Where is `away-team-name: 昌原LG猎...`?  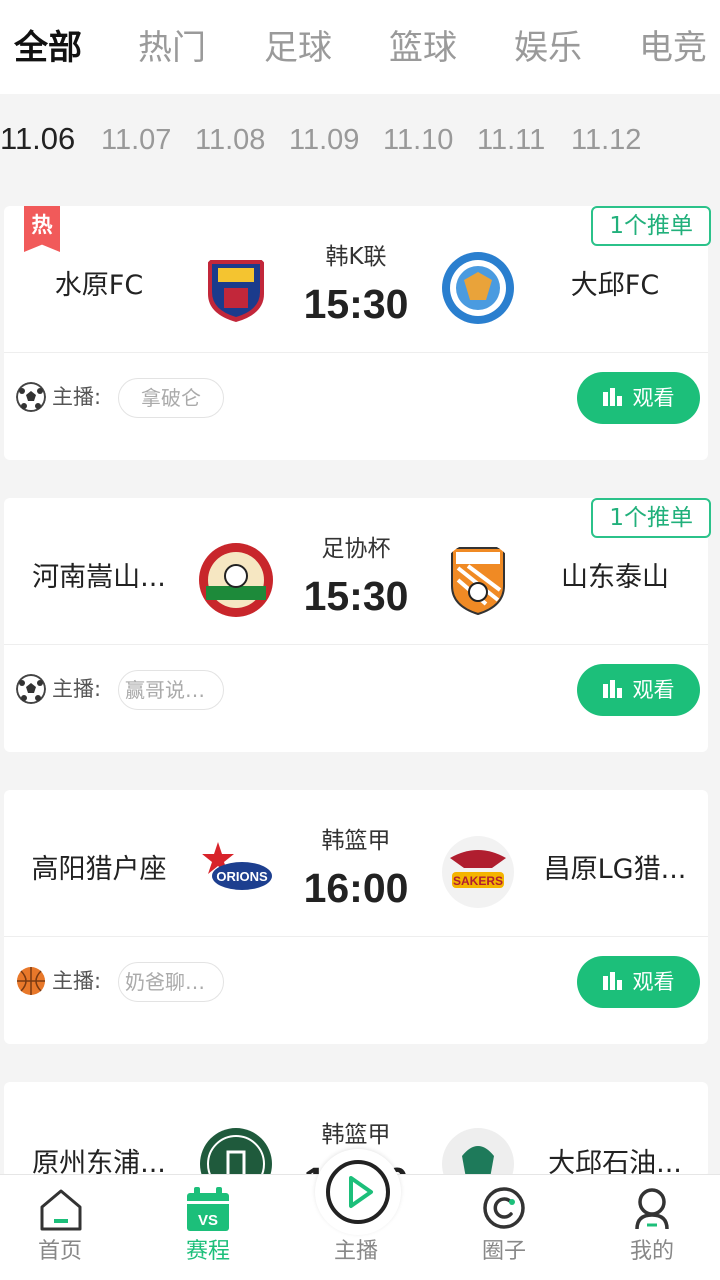 away-team-name: 昌原LG猎... is located at coordinates (615, 869).